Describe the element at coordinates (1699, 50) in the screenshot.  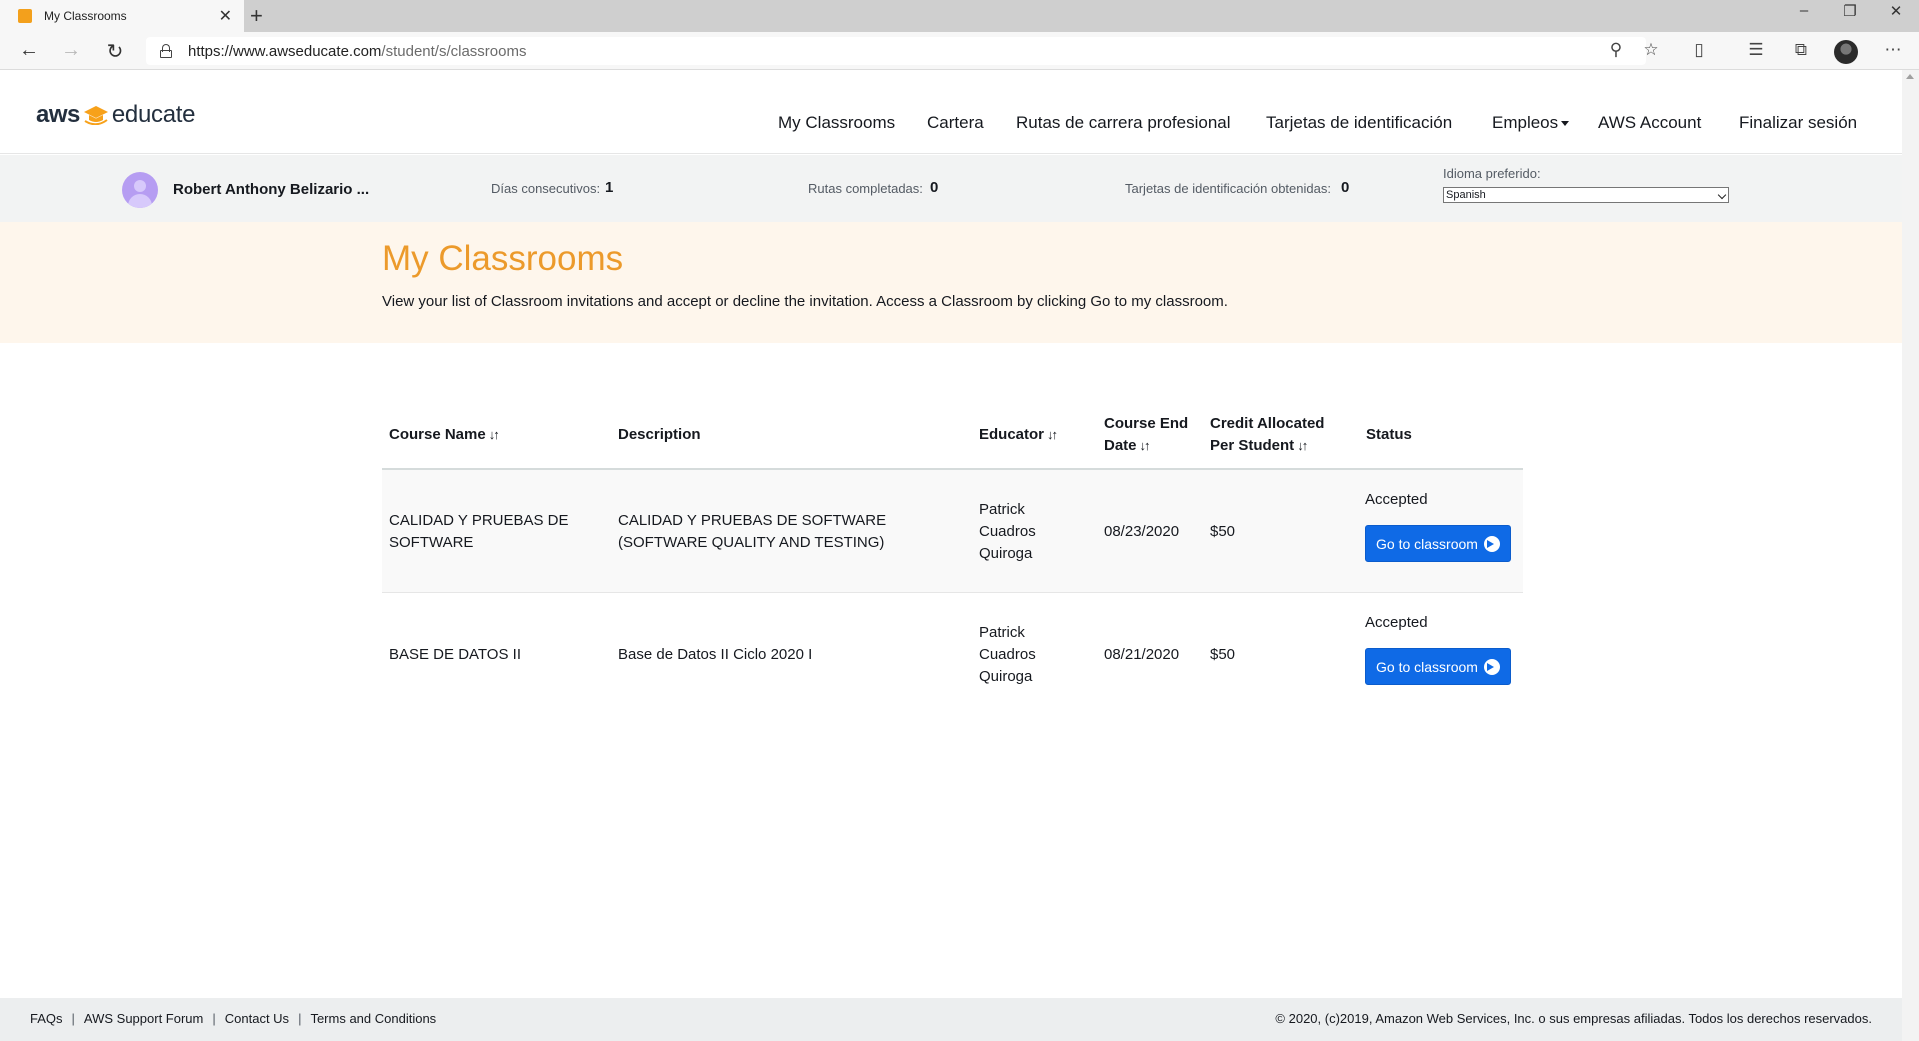
I see `reading-view-icon: ▯` at that location.